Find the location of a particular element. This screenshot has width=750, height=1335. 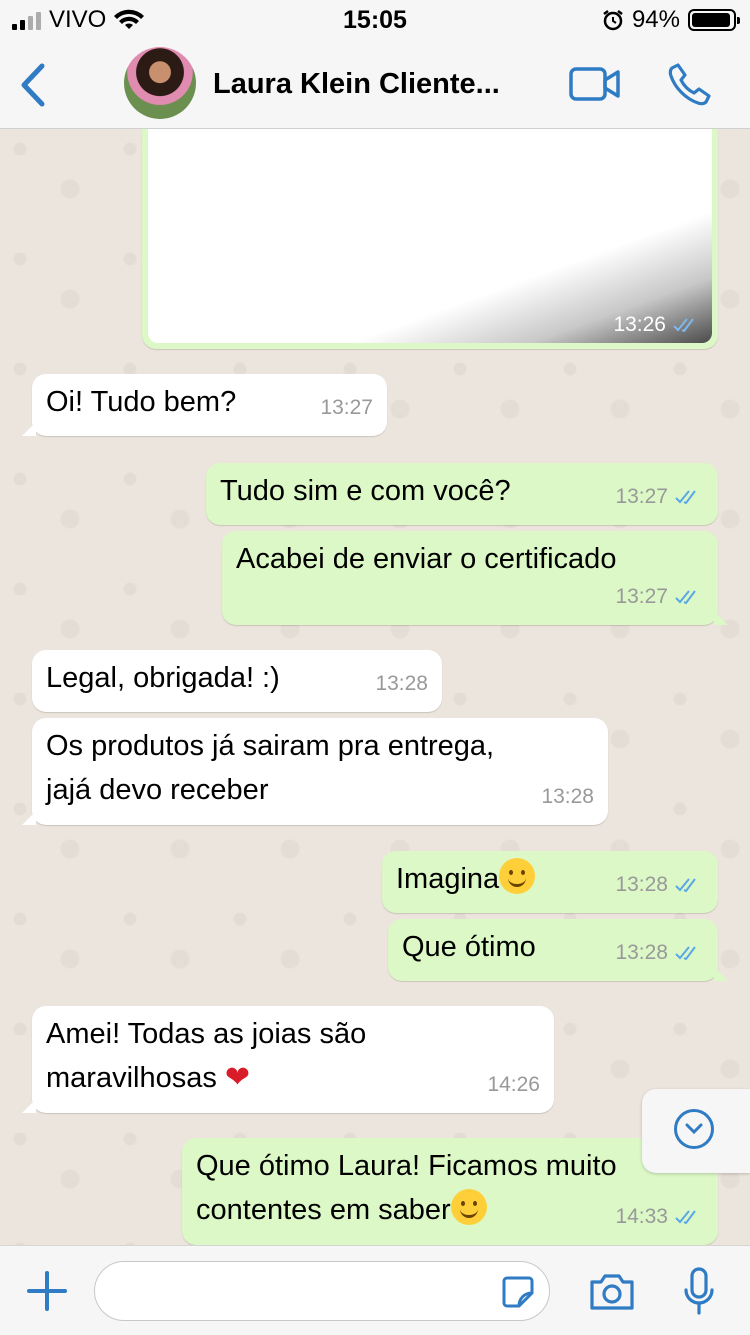

message-incoming: Oi! Tudo bem? 13:27 is located at coordinates (204, 405).